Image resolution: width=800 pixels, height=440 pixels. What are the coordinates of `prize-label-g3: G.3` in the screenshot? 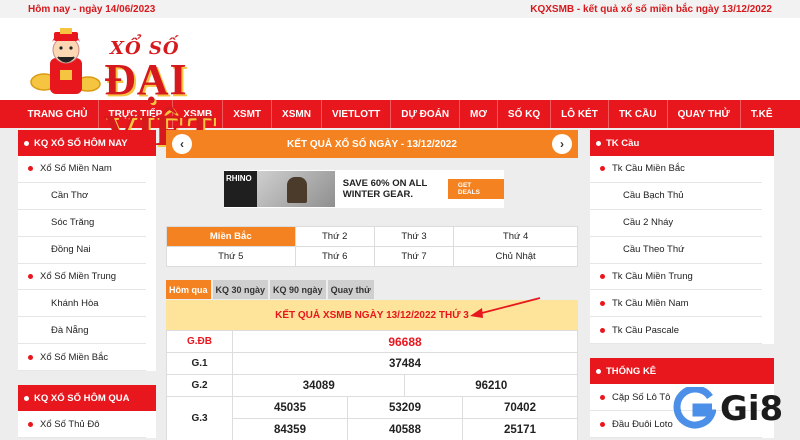 It's located at (199, 418).